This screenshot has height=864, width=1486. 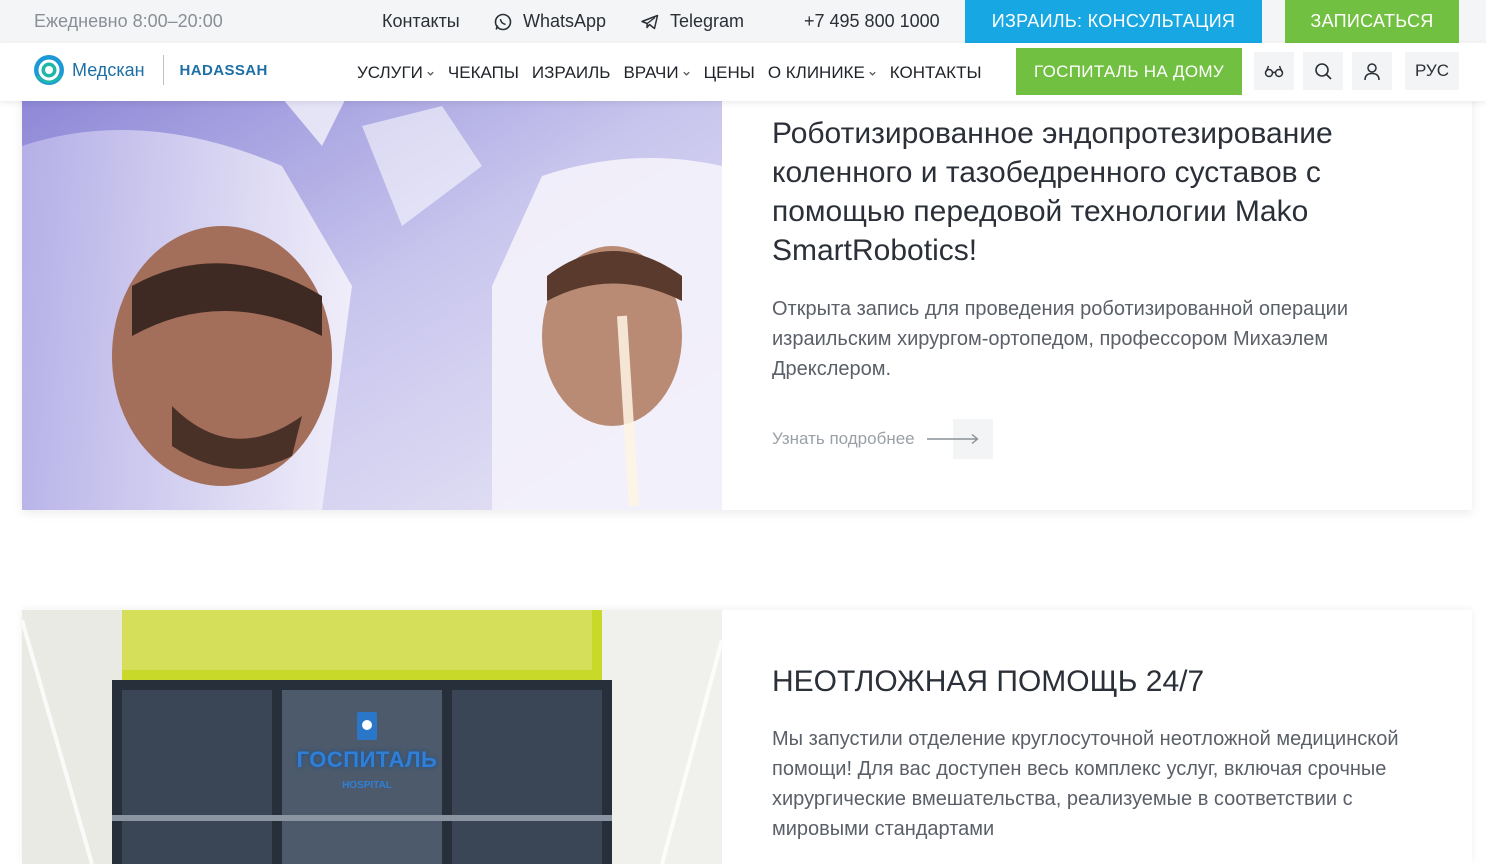 I want to click on search-icon, so click(x=1323, y=71).